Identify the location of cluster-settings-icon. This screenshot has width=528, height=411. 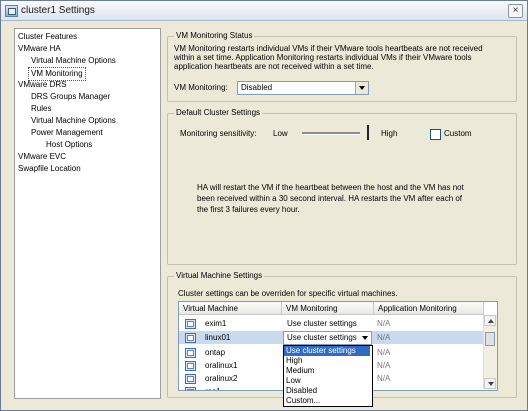
(11, 11).